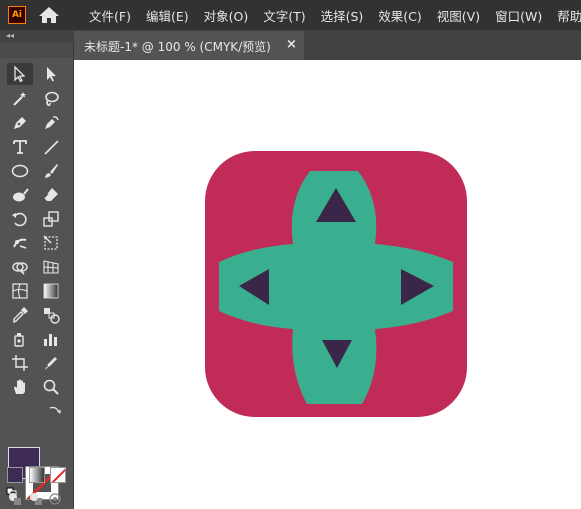 The width and height of the screenshot is (581, 509). I want to click on menu-edit: 编辑(E), so click(167, 15).